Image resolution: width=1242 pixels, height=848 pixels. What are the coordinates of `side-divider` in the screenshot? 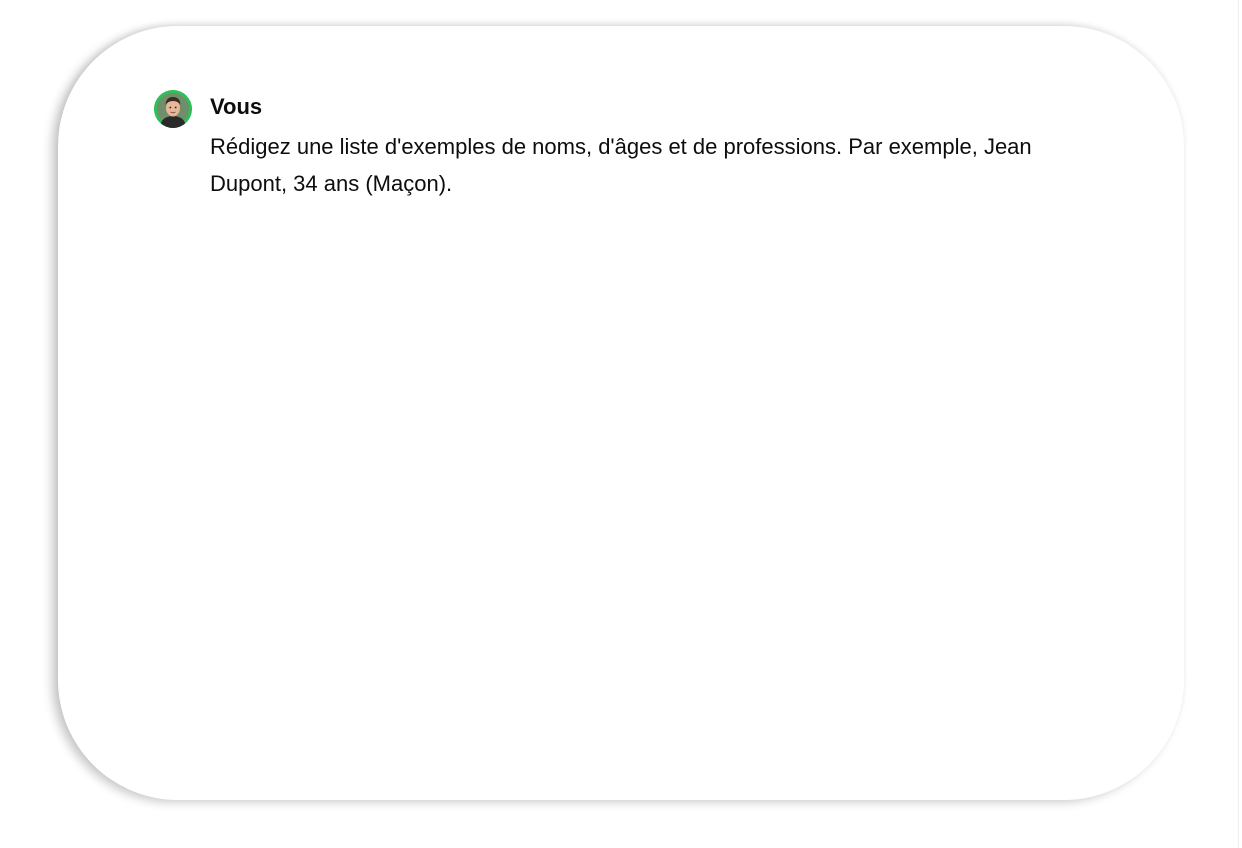 It's located at (1238, 424).